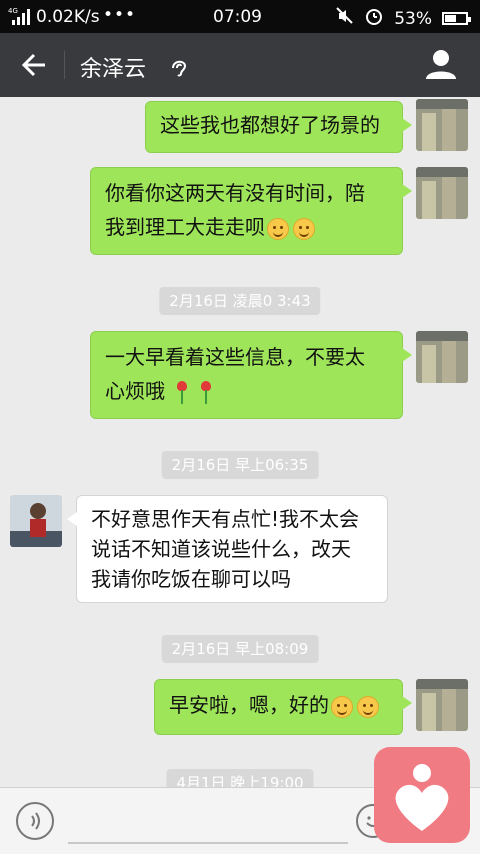 The width and height of the screenshot is (480, 854). What do you see at coordinates (191, 579) in the screenshot?
I see `message-text: 我请你吃饭在聊可以吗` at bounding box center [191, 579].